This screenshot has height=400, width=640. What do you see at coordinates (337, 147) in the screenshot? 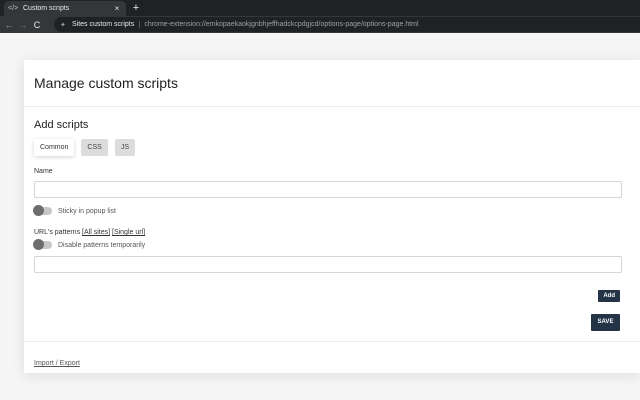
I see `script-type-tabs: Common CSS JS` at bounding box center [337, 147].